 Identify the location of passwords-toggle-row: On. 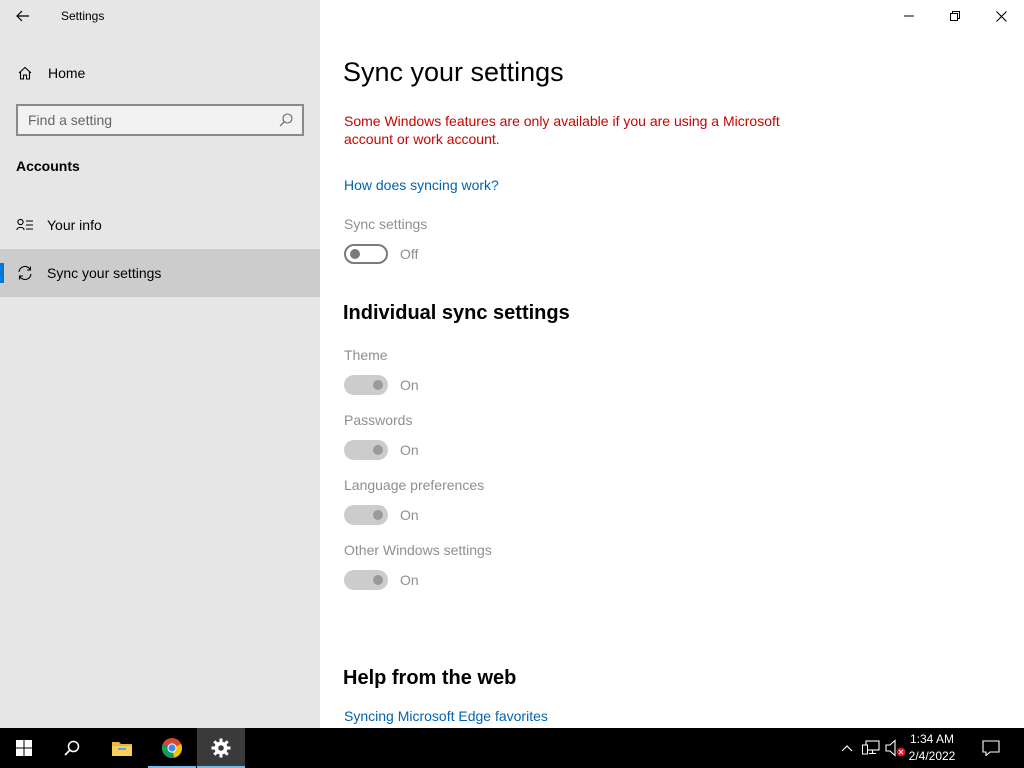
(381, 450).